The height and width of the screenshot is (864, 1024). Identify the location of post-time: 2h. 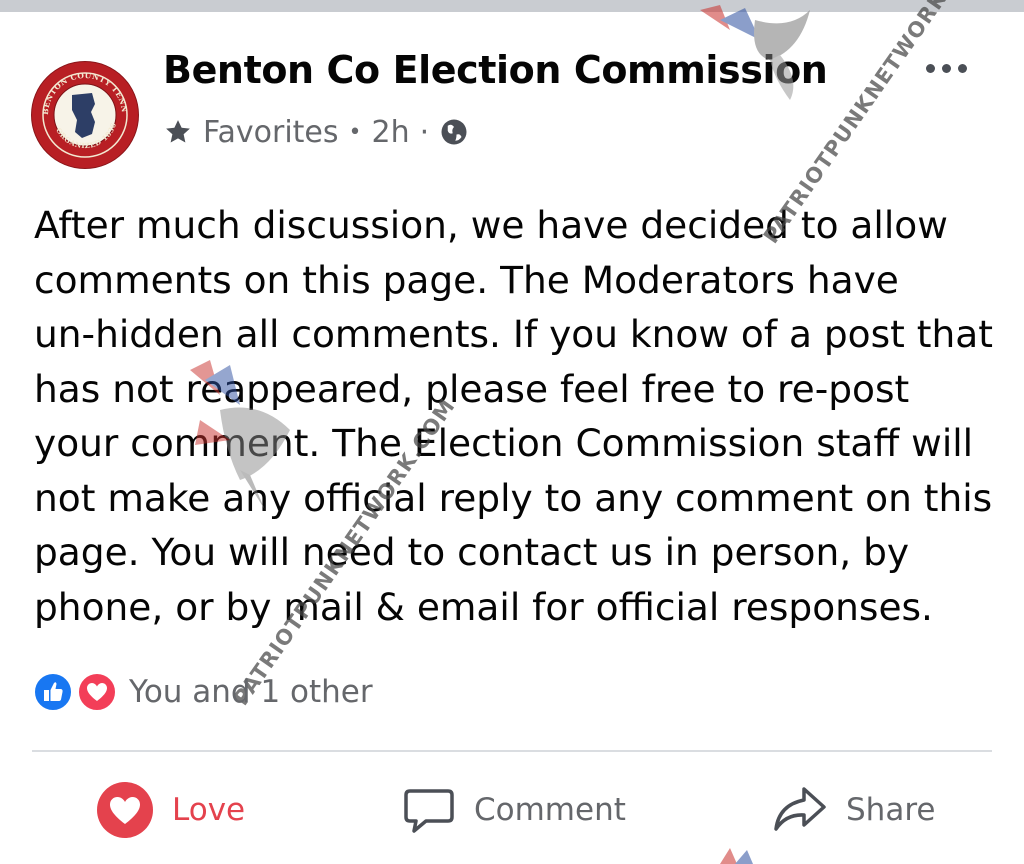
(391, 132).